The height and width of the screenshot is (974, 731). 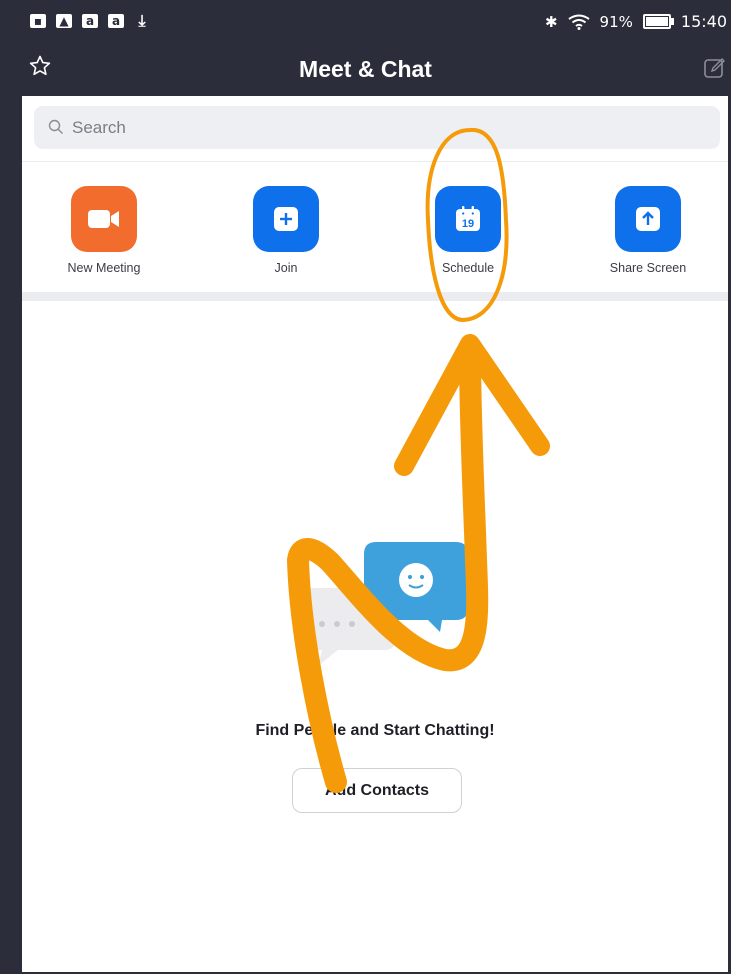 I want to click on share-screen-button: Share Screen, so click(x=648, y=230).